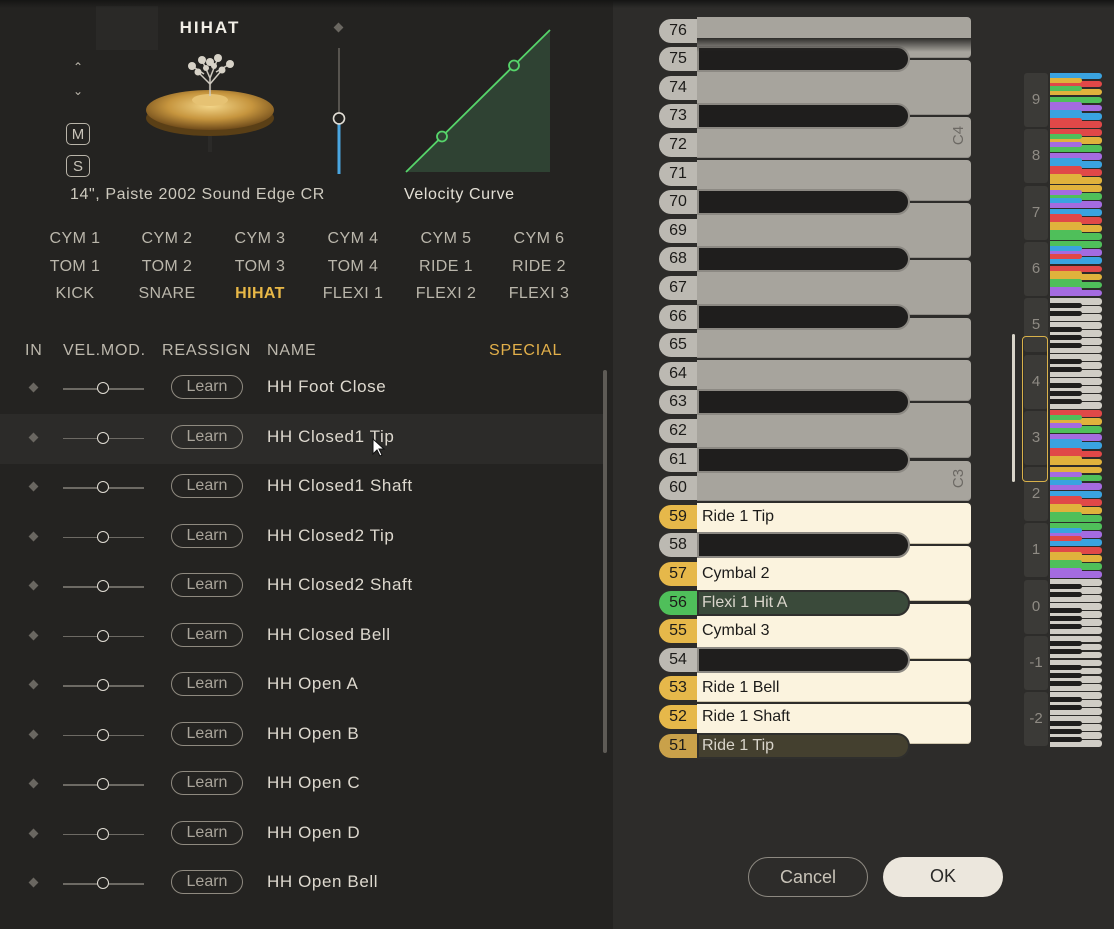 The height and width of the screenshot is (929, 1114). Describe the element at coordinates (525, 351) in the screenshot. I see `column-special: SPECIAL` at that location.